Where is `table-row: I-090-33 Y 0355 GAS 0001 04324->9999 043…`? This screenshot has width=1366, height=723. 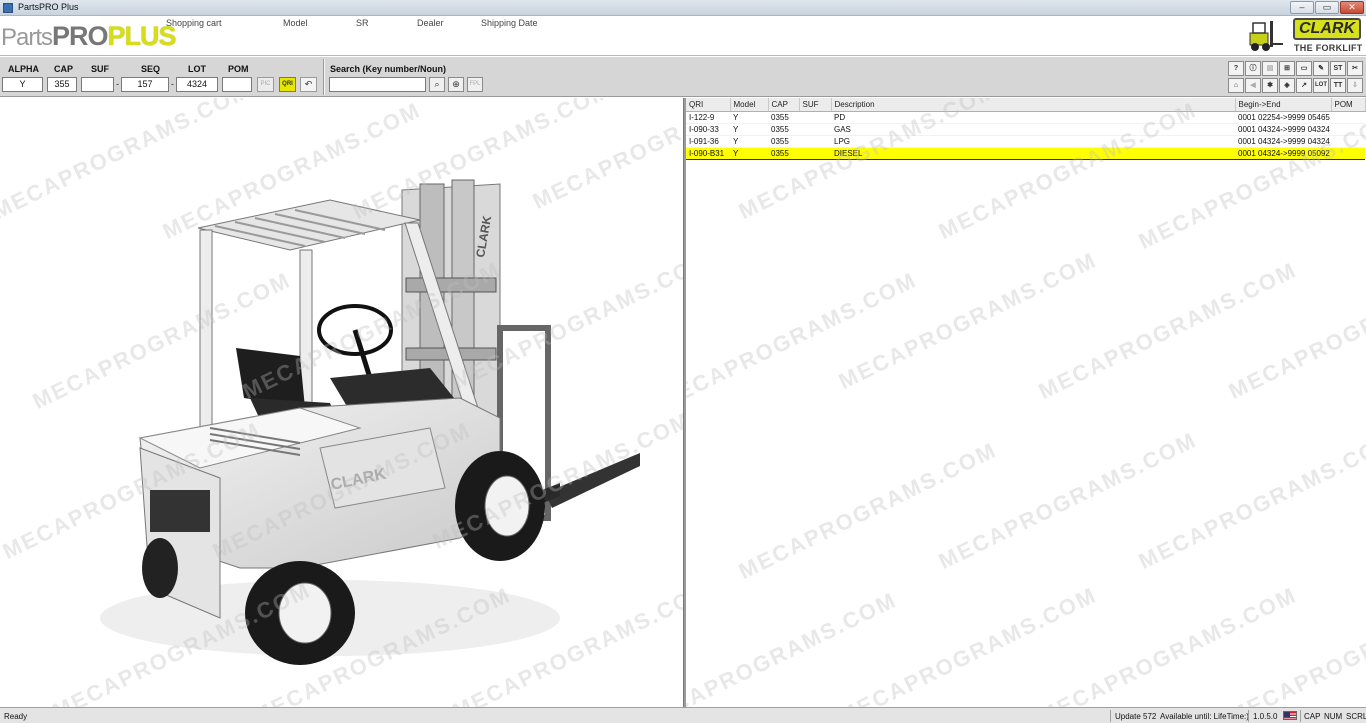
table-row: I-090-33 Y 0355 GAS 0001 04324->9999 043… is located at coordinates (1025, 129).